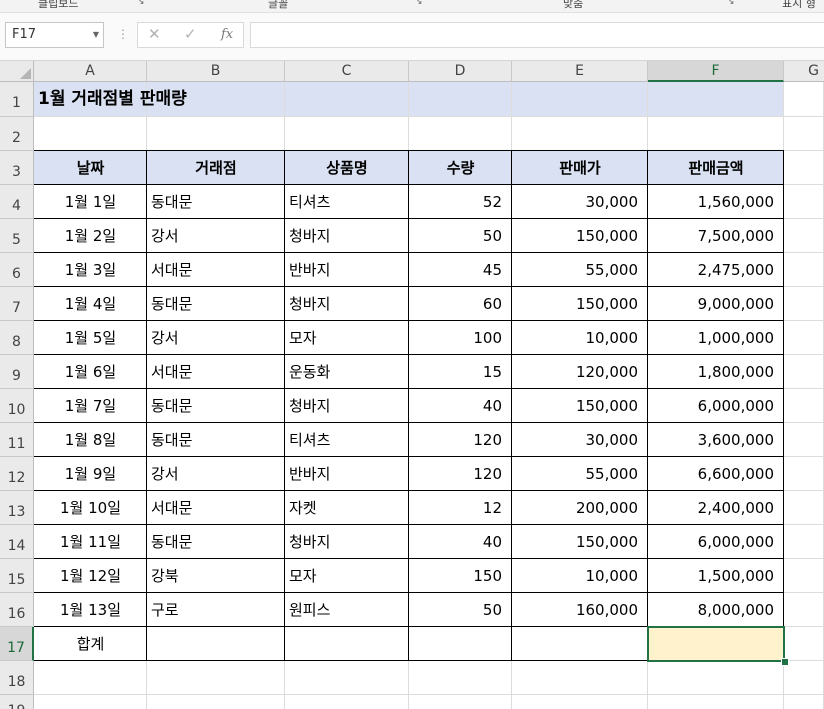 Image resolution: width=824 pixels, height=709 pixels. Describe the element at coordinates (799, 5) in the screenshot. I see `ribbon-group-number: 표시 형` at that location.